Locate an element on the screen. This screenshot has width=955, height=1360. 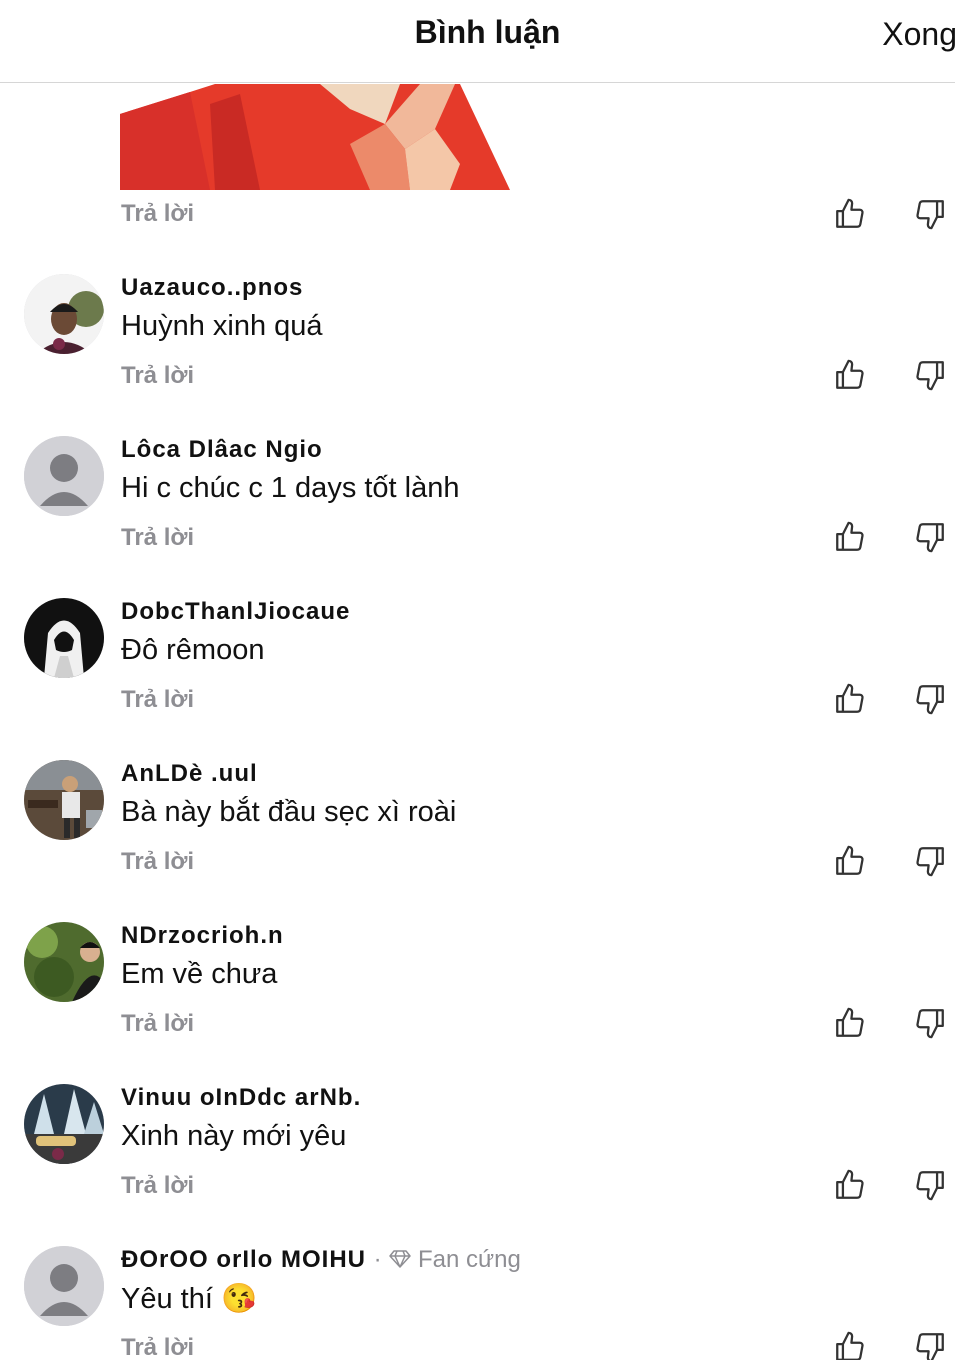
comment-author: AnLDè .uul is located at coordinates (189, 774).